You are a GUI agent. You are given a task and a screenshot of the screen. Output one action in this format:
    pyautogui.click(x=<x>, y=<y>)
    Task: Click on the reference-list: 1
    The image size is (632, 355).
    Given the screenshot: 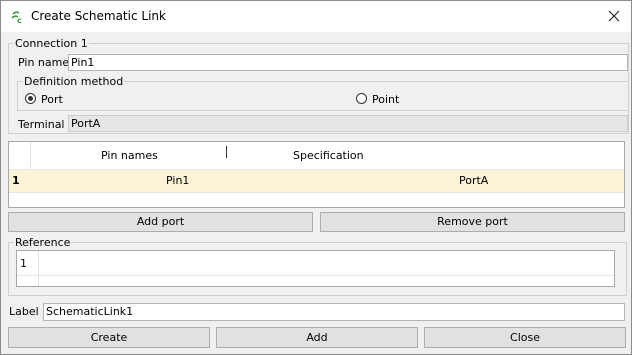 What is the action you would take?
    pyautogui.click(x=315, y=268)
    